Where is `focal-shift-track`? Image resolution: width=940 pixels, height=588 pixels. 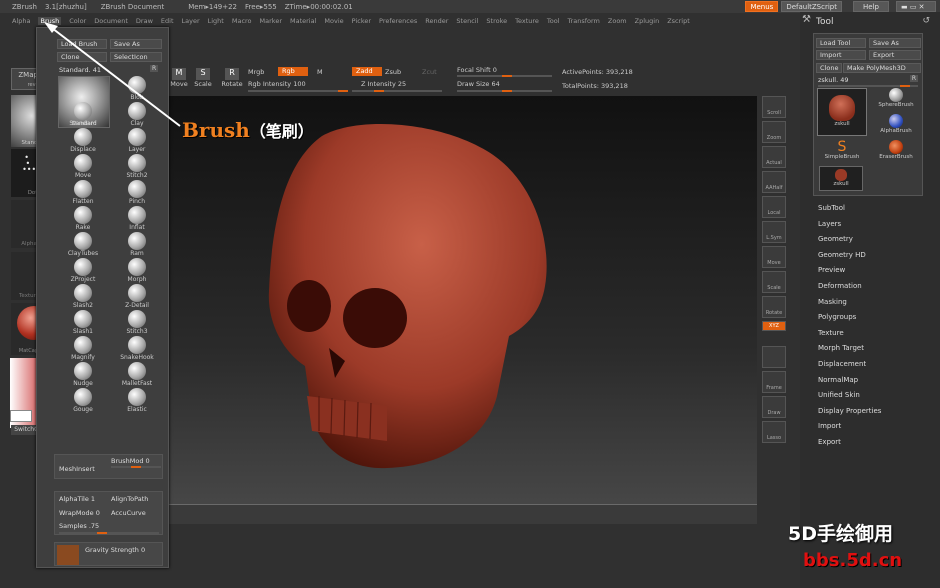 focal-shift-track is located at coordinates (504, 76).